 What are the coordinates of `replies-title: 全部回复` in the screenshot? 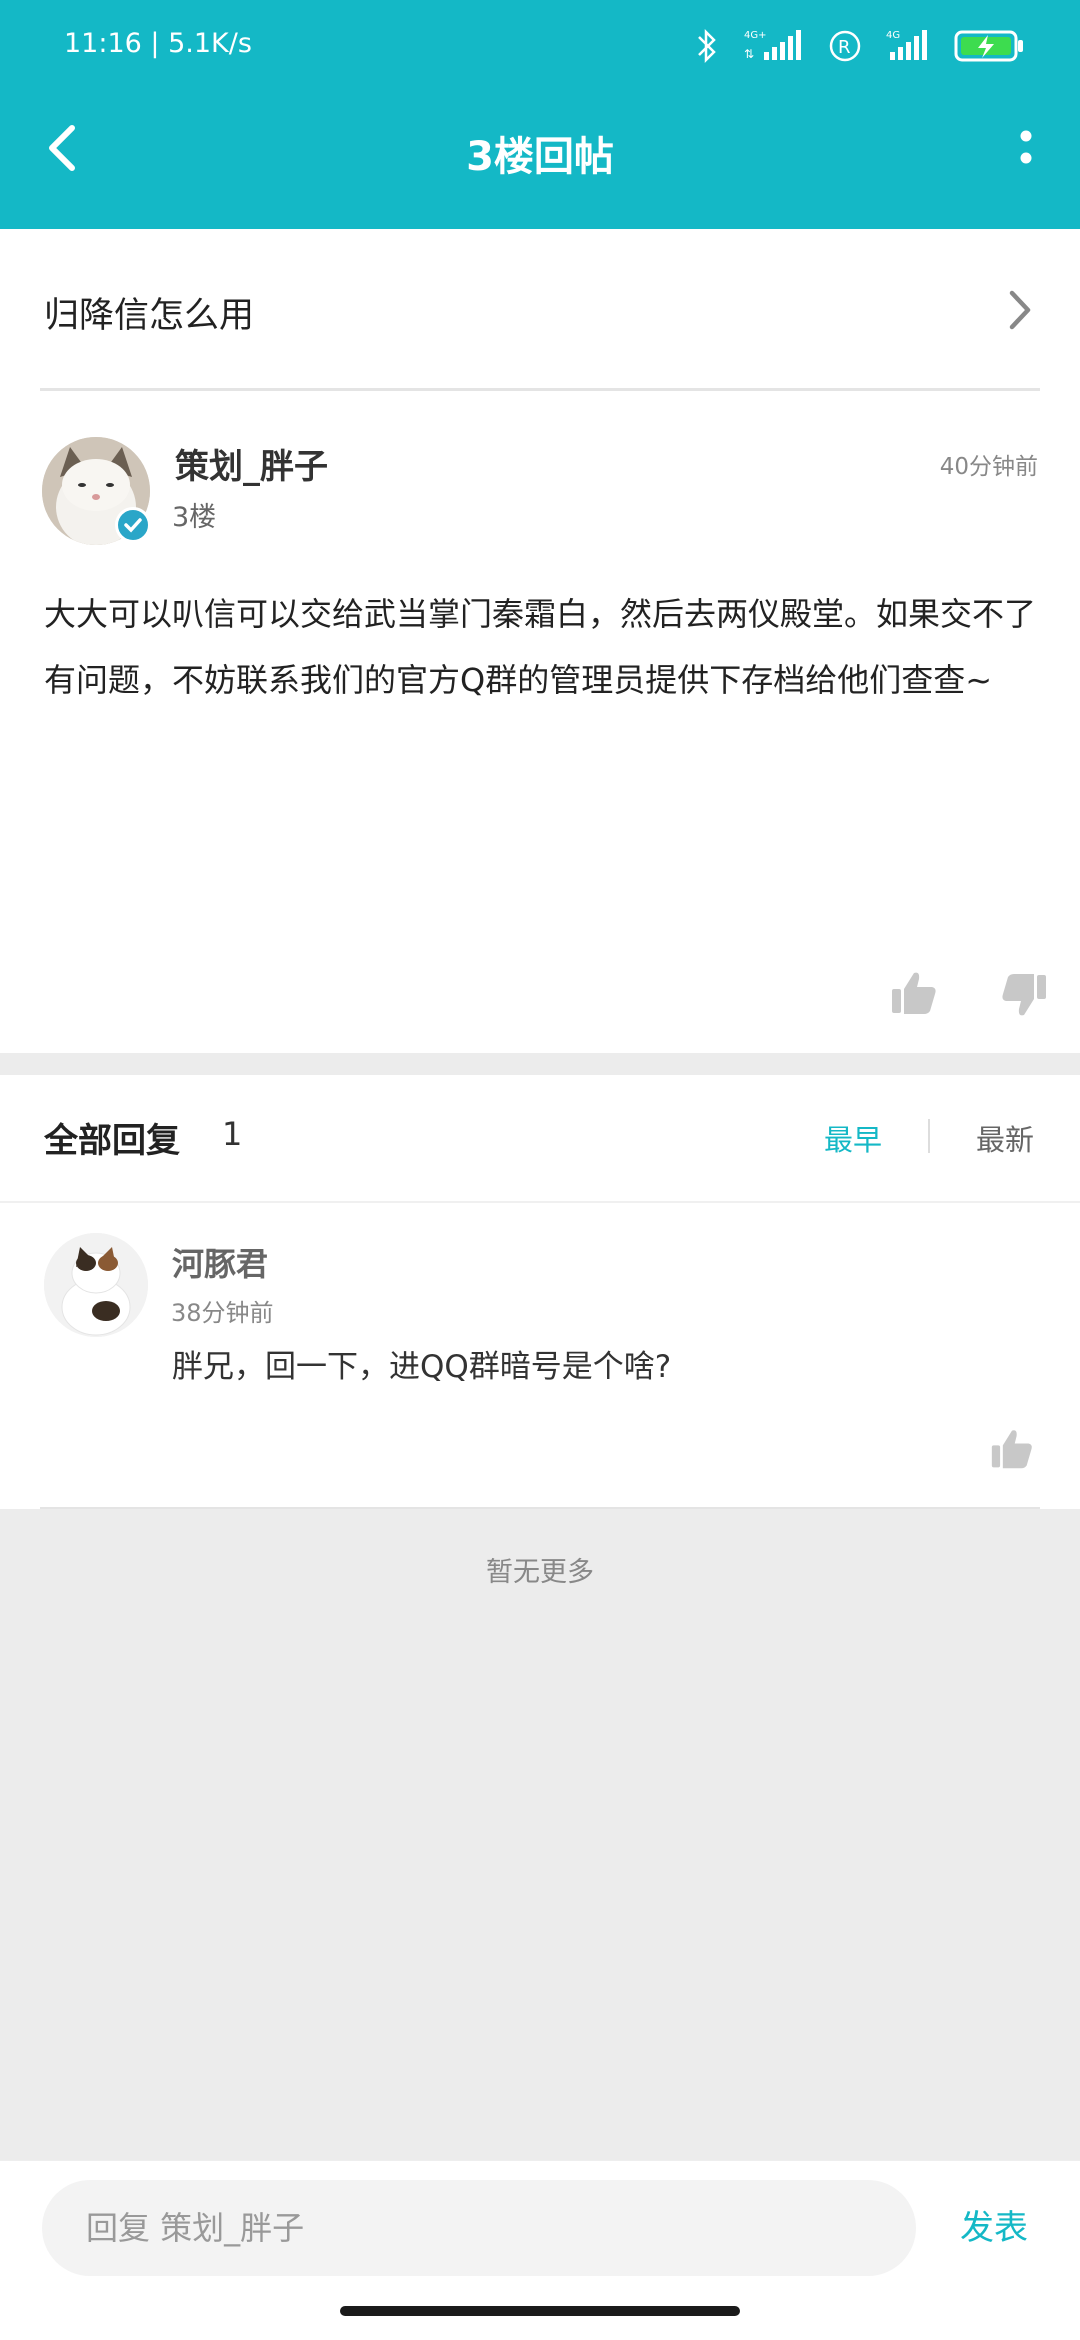 It's located at (112, 1141).